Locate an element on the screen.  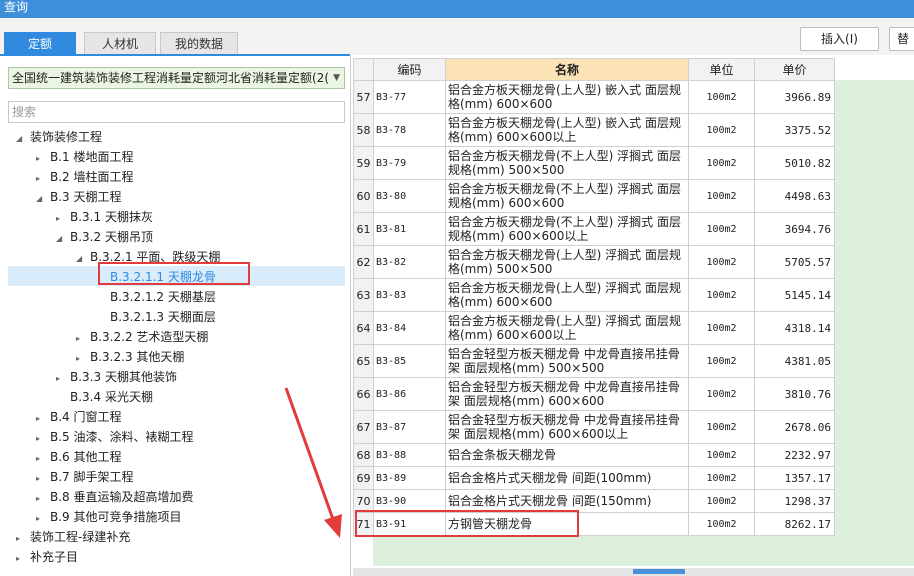
replace-button: 替 is located at coordinates (901, 39).